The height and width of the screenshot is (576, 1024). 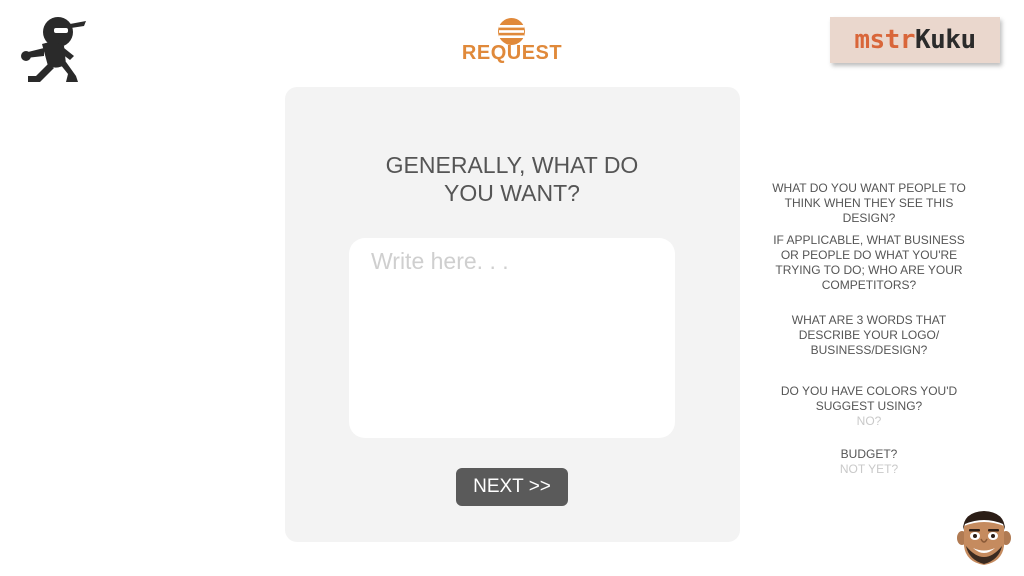 What do you see at coordinates (512, 487) in the screenshot?
I see `next-button: NEXT >>` at bounding box center [512, 487].